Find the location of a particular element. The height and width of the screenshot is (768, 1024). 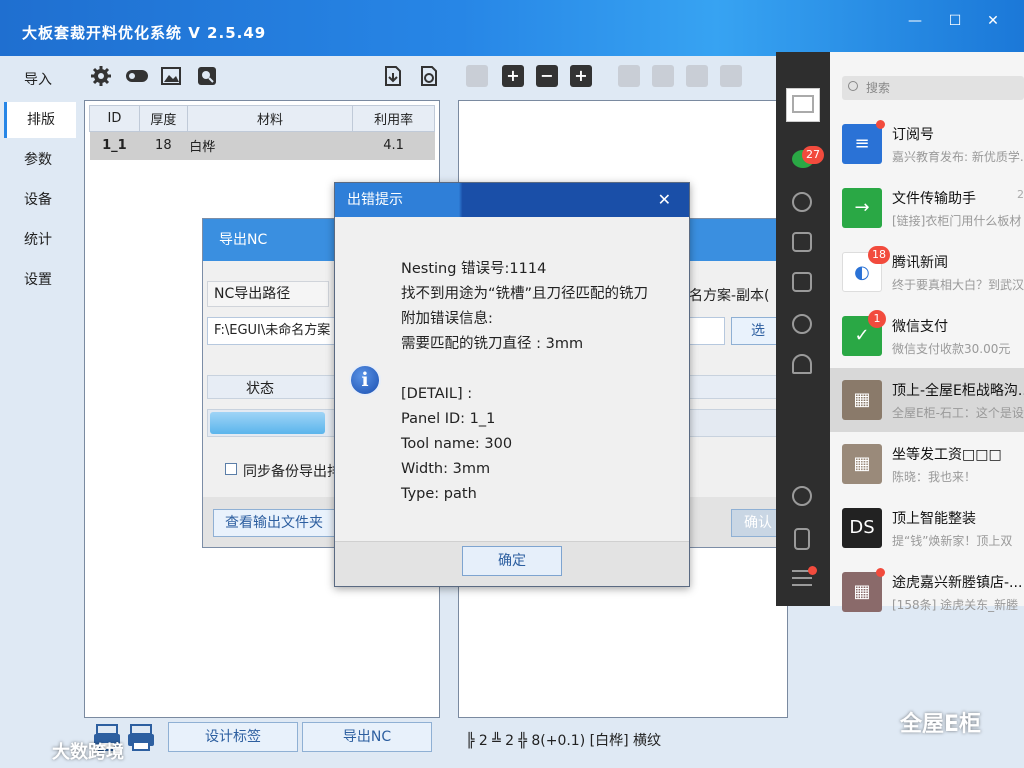

export-nc-button: 导出NC is located at coordinates (367, 737).